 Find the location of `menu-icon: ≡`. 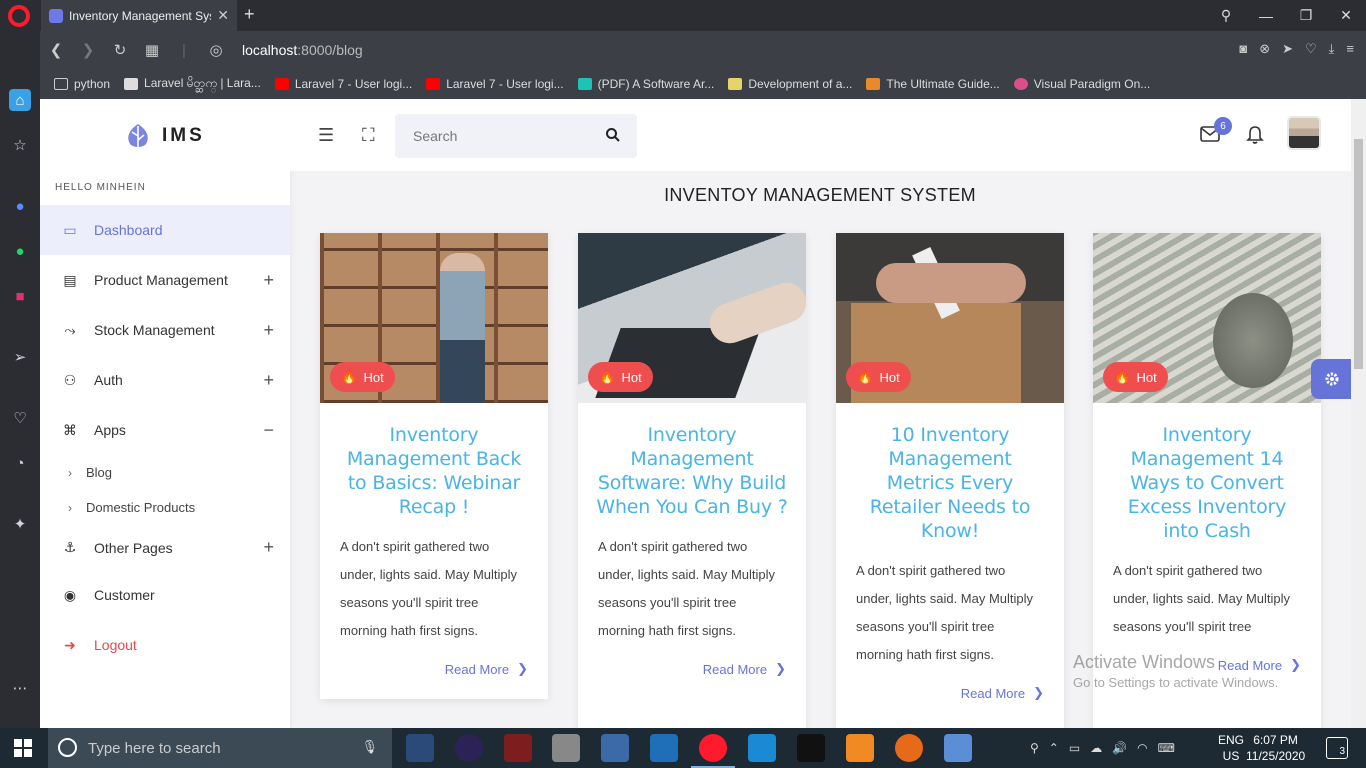

menu-icon: ≡ is located at coordinates (1350, 49).